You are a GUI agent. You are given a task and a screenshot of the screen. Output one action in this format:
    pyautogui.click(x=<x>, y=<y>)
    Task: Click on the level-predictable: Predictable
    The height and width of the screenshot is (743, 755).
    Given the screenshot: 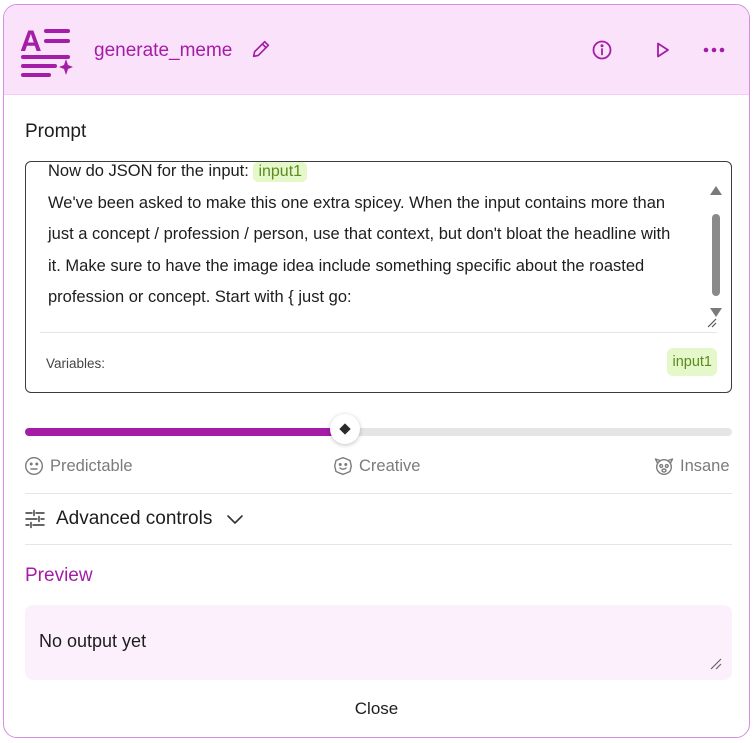 What is the action you would take?
    pyautogui.click(x=78, y=466)
    